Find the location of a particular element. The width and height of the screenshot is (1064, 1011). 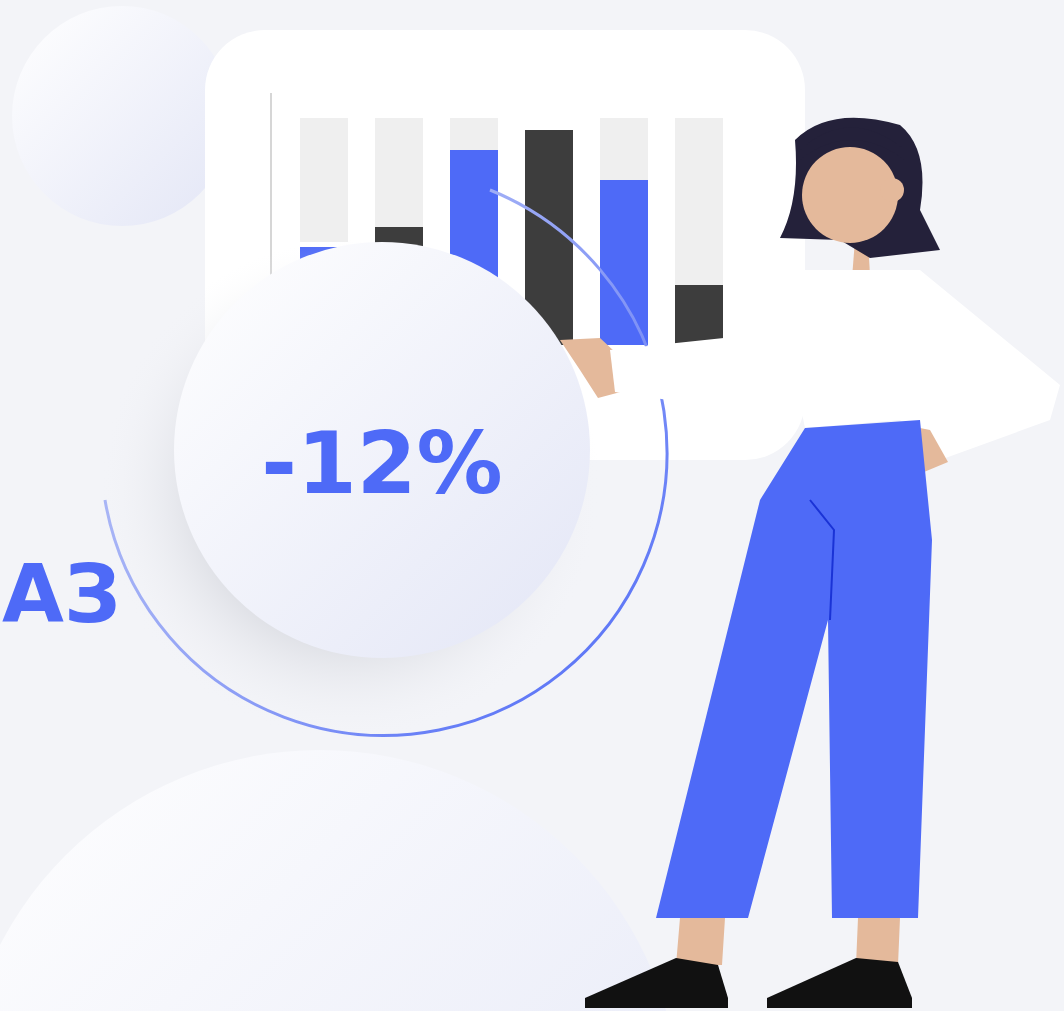

bar-track is located at coordinates (474, 134).